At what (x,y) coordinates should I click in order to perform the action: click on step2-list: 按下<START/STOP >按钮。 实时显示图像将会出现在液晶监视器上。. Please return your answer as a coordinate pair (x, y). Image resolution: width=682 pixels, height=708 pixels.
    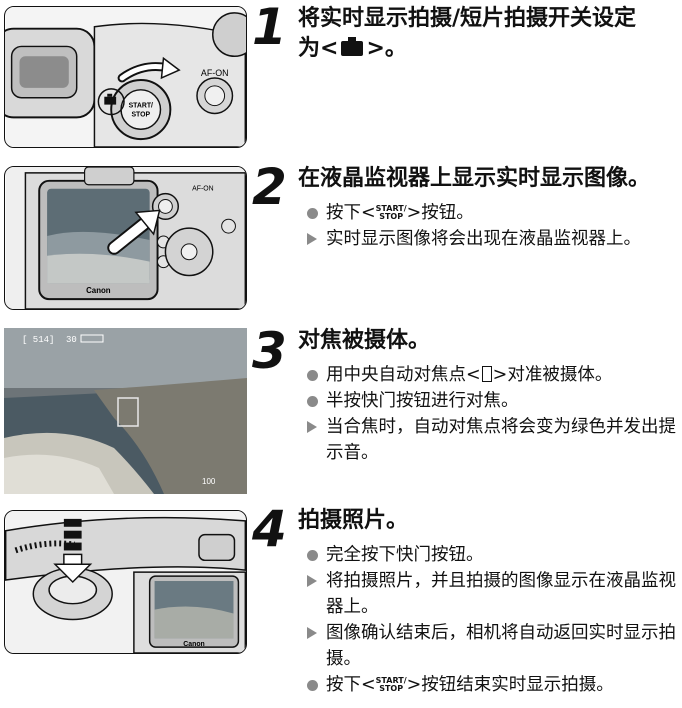
    Looking at the image, I should click on (490, 226).